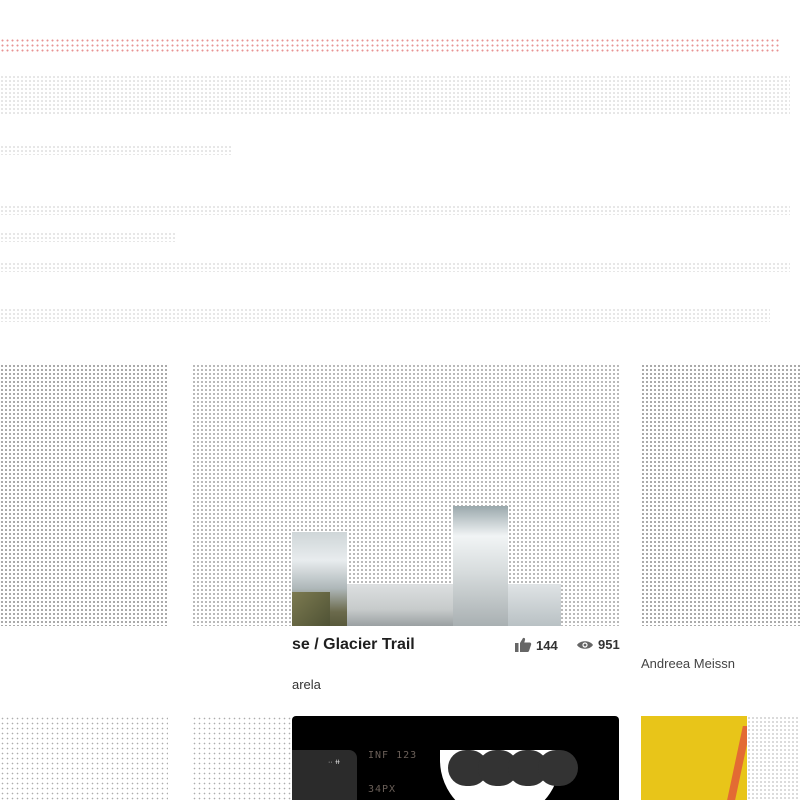  I want to click on code-label: INF 123, so click(393, 755).